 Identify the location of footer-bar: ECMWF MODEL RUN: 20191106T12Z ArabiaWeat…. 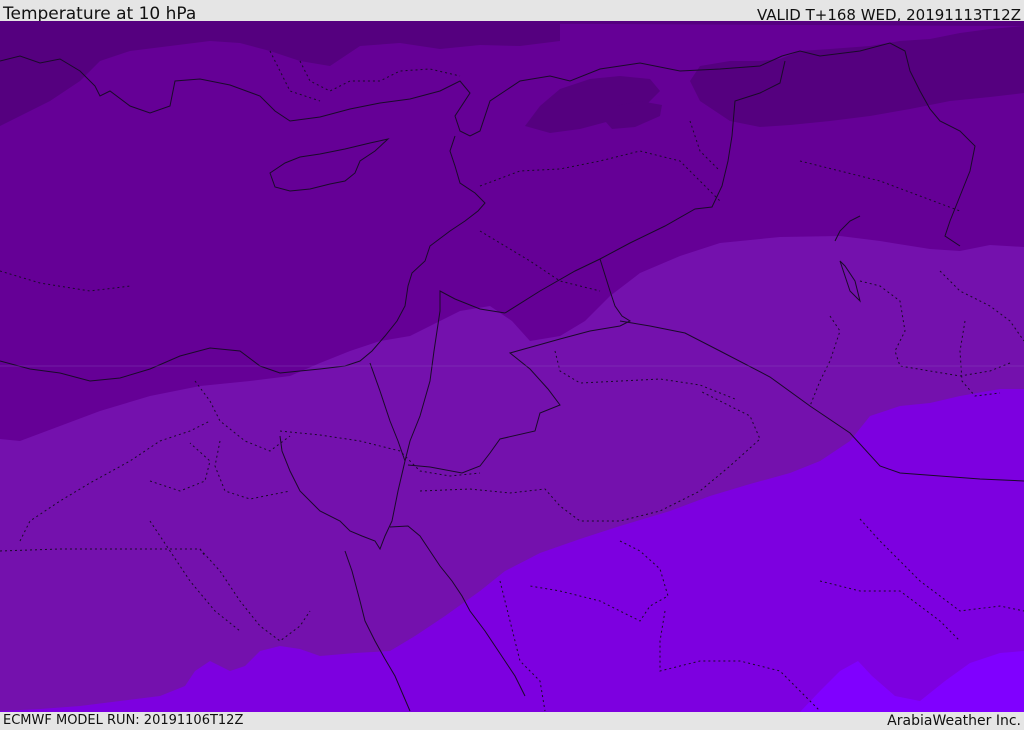
(512, 720).